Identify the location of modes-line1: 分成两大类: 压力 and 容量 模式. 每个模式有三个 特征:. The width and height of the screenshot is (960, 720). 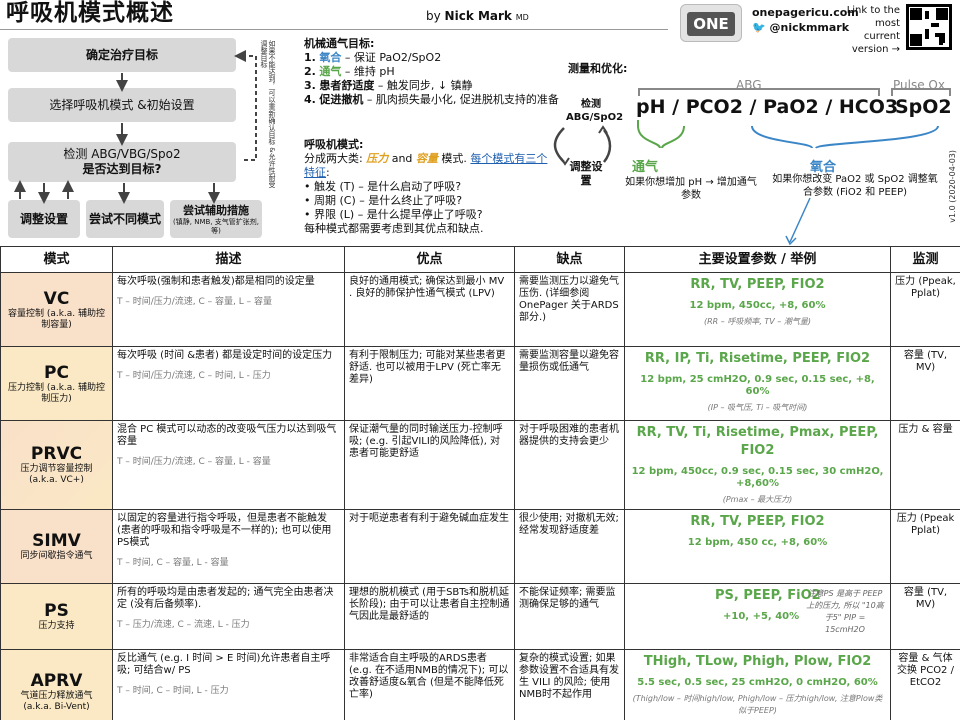
(426, 165).